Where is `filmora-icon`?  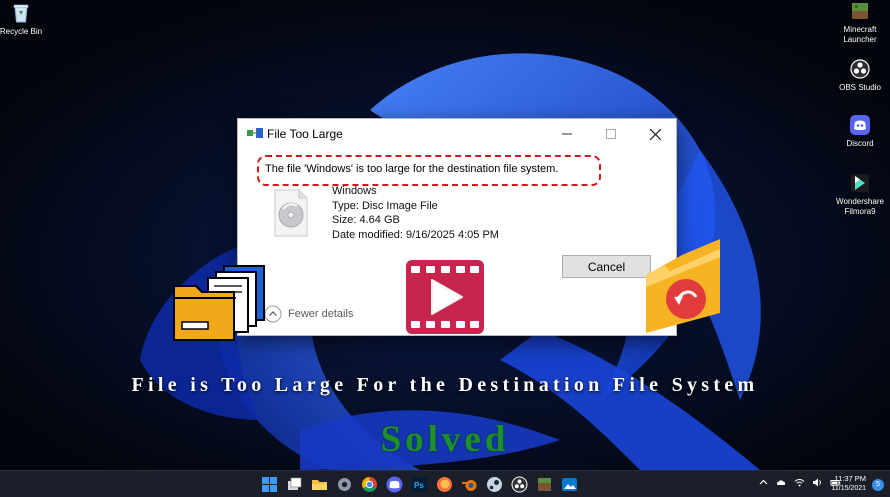 filmora-icon is located at coordinates (860, 183).